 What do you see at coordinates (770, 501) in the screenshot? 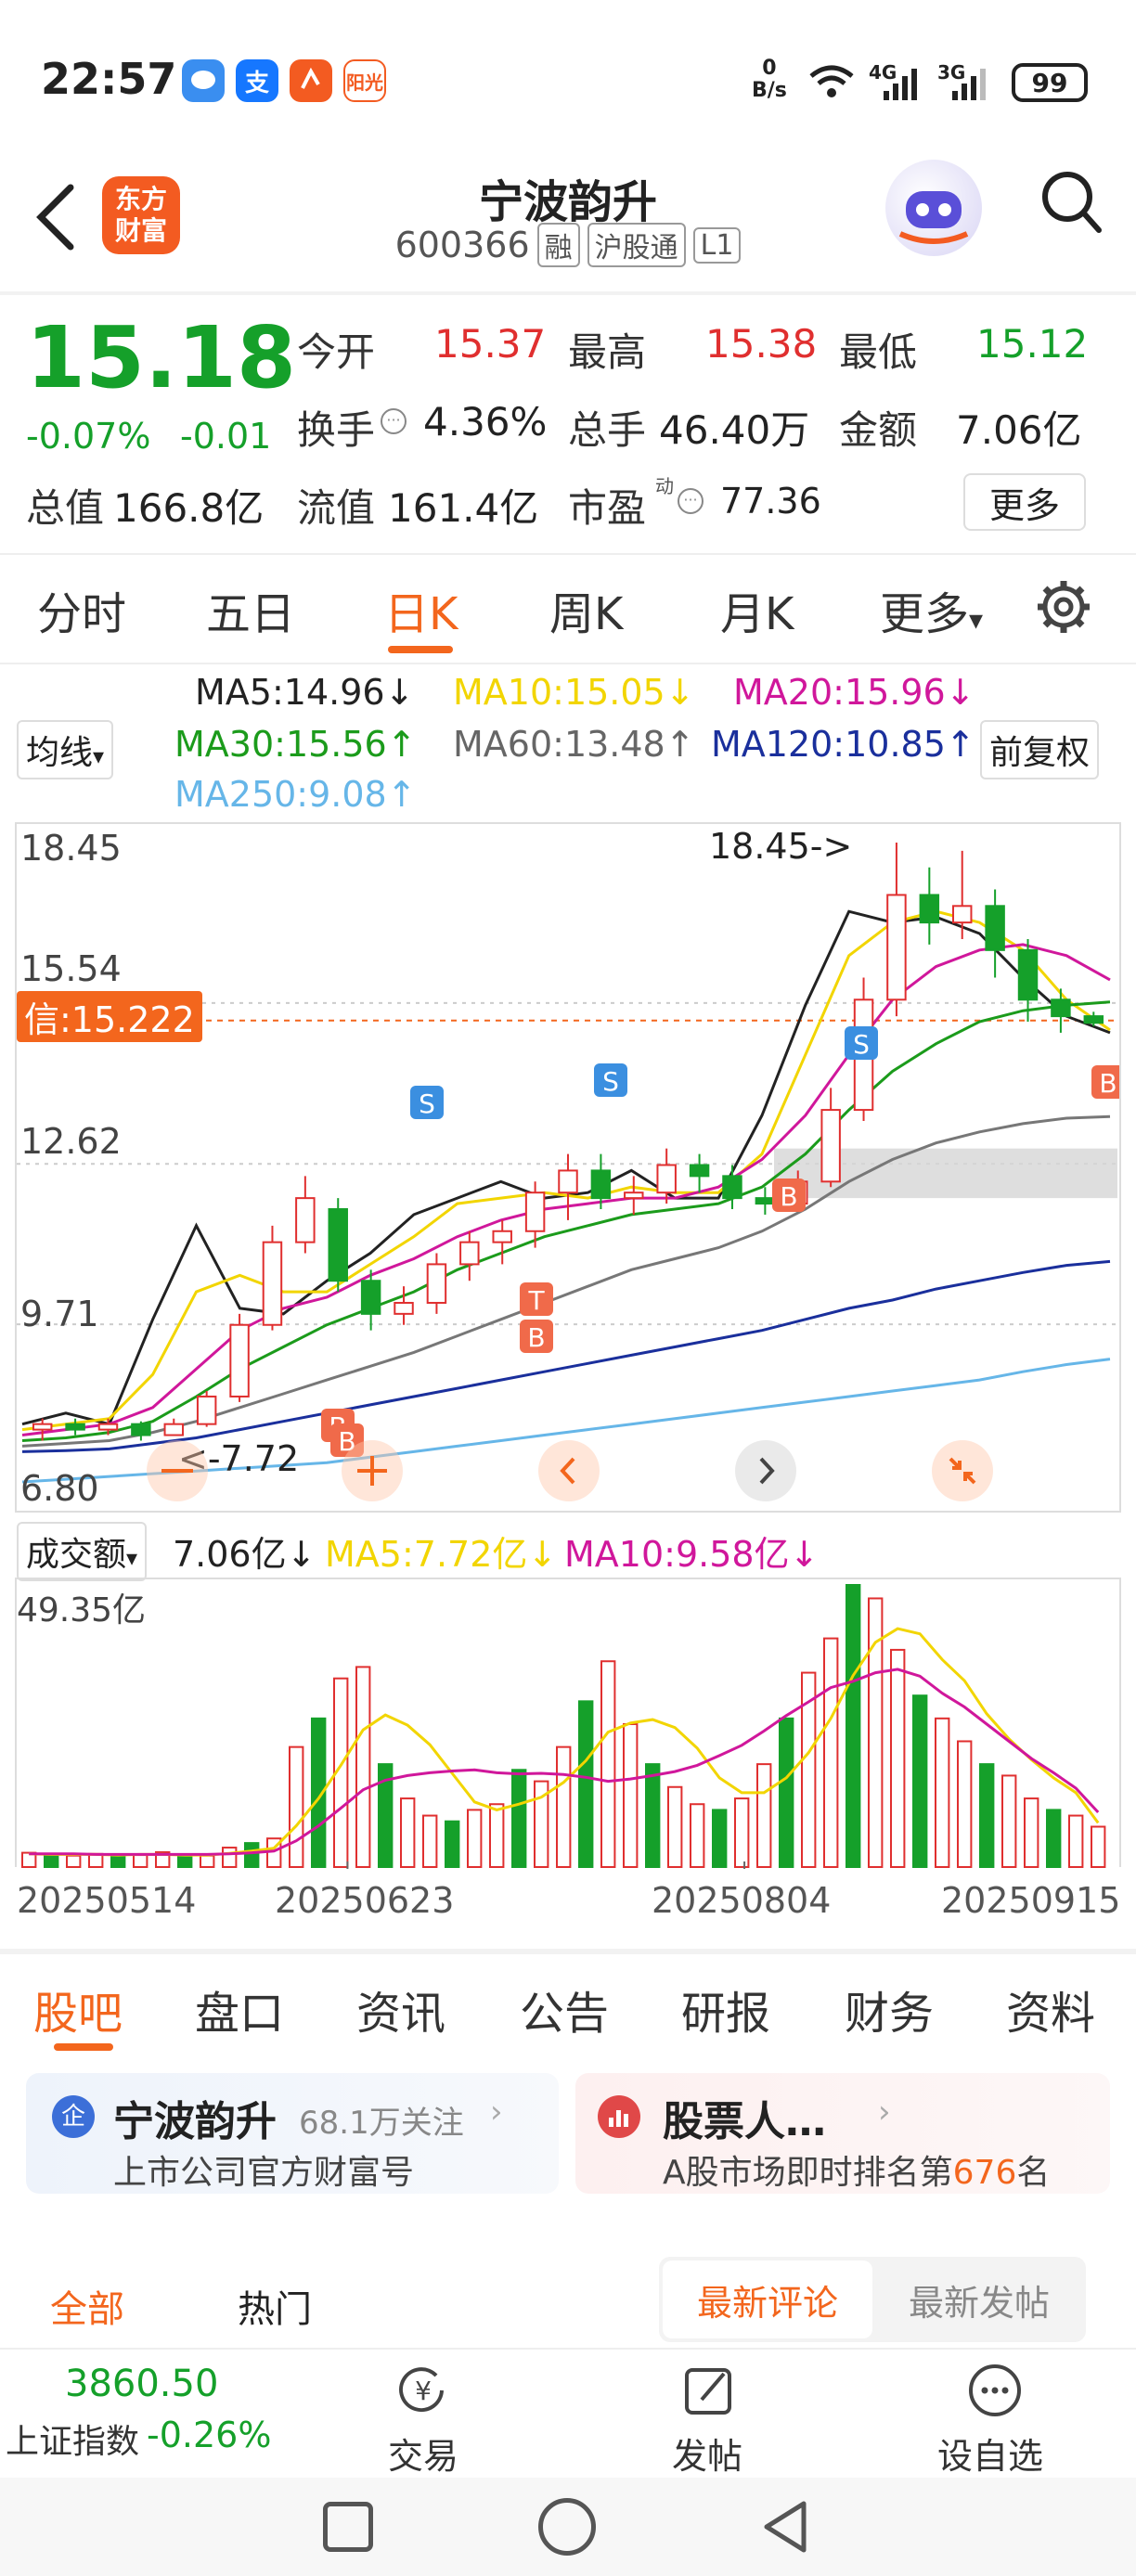
I see `pe-value: 77.36` at bounding box center [770, 501].